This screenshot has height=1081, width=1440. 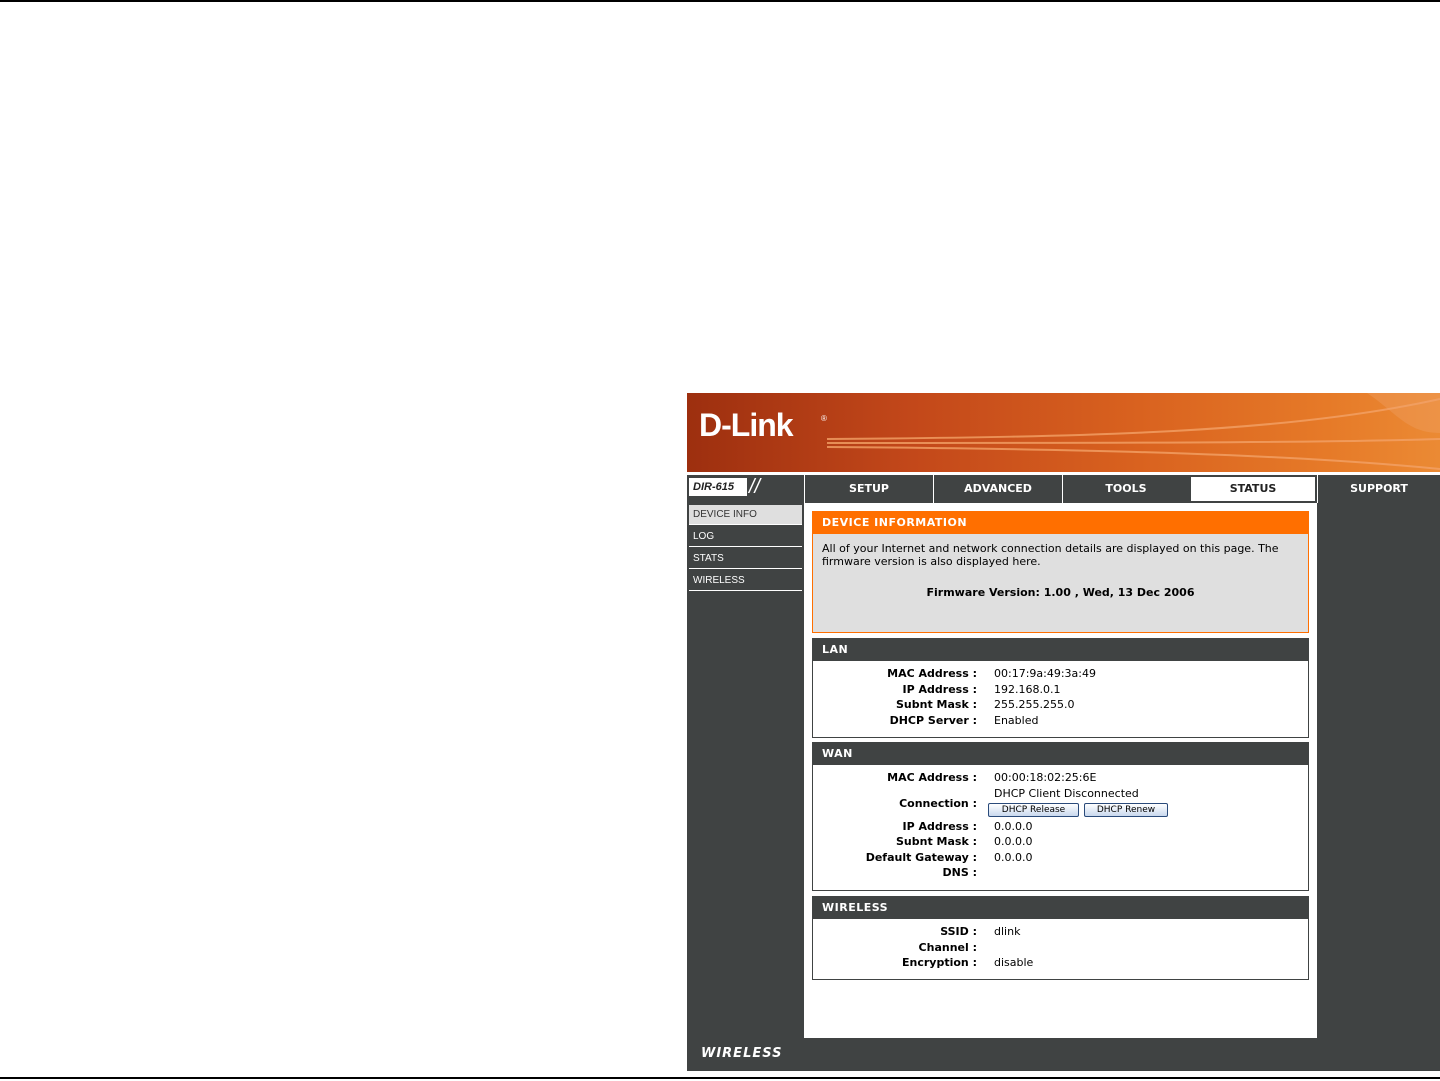 What do you see at coordinates (1045, 673) in the screenshot?
I see `field-value: 00:17:9a:49:3a:49` at bounding box center [1045, 673].